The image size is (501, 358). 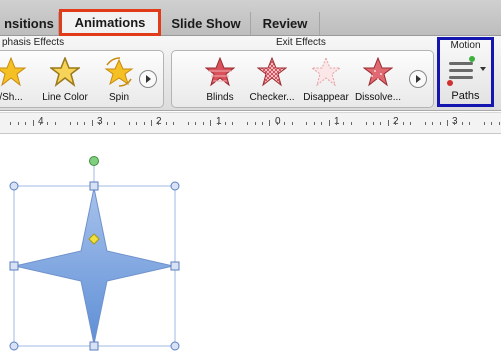 I want to click on red-star-checker-icon, so click(x=272, y=72).